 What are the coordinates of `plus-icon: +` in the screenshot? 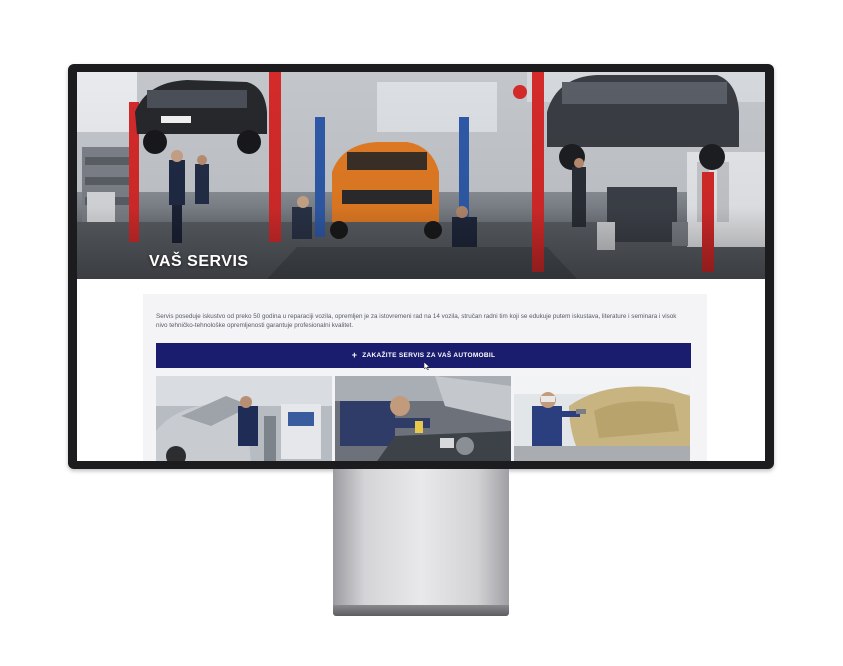 It's located at (354, 355).